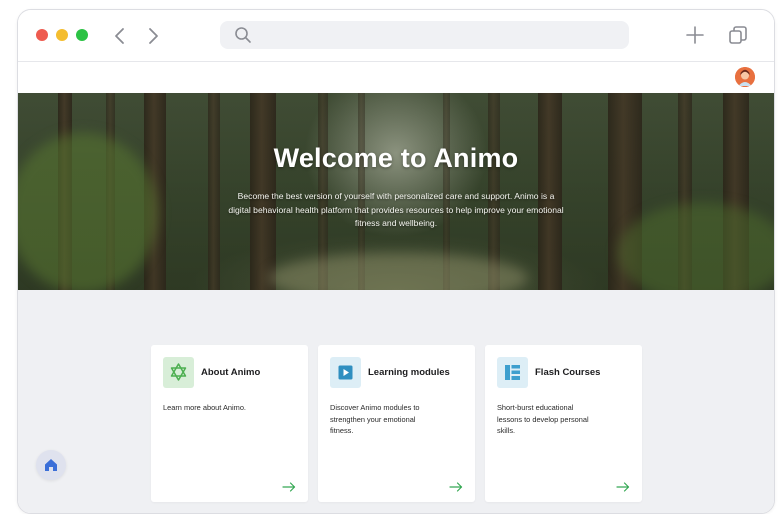  I want to click on avatar-face-icon, so click(745, 77).